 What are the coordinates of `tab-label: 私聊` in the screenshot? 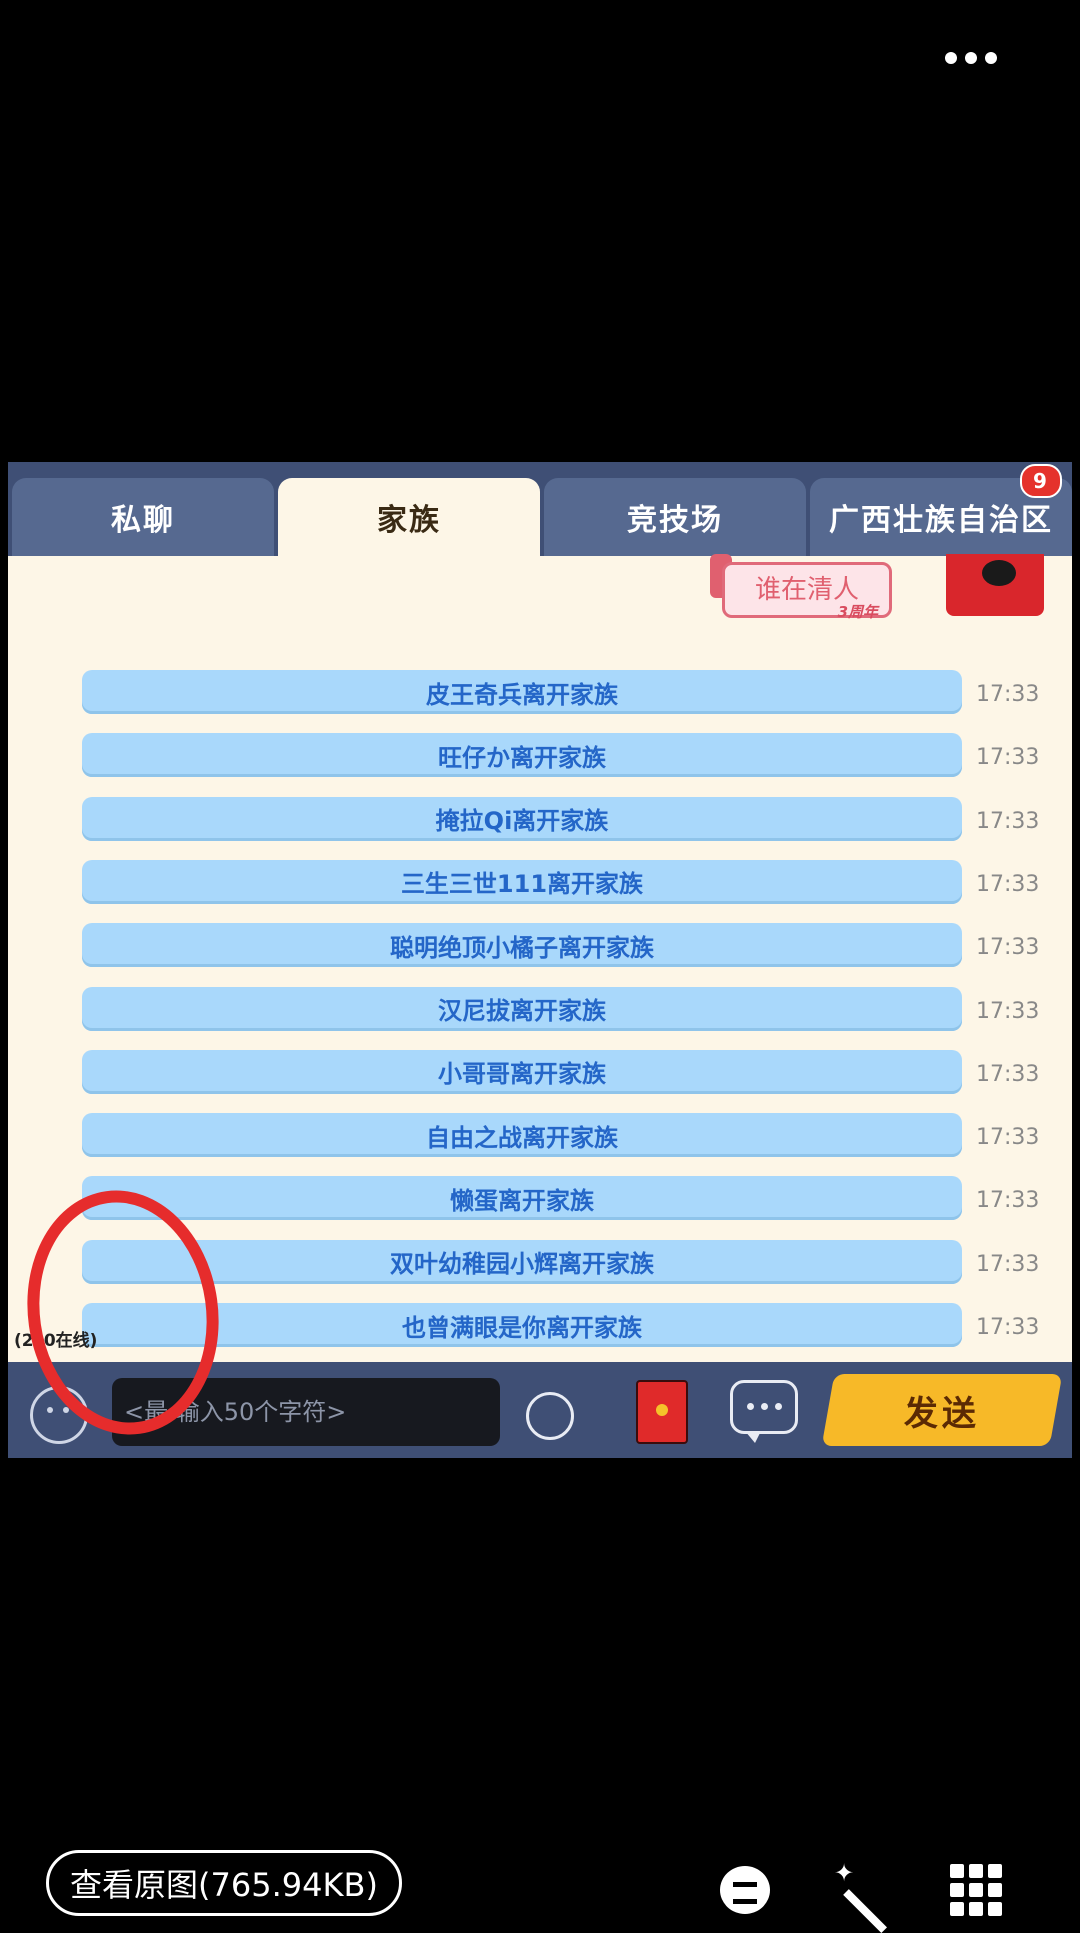 It's located at (143, 520).